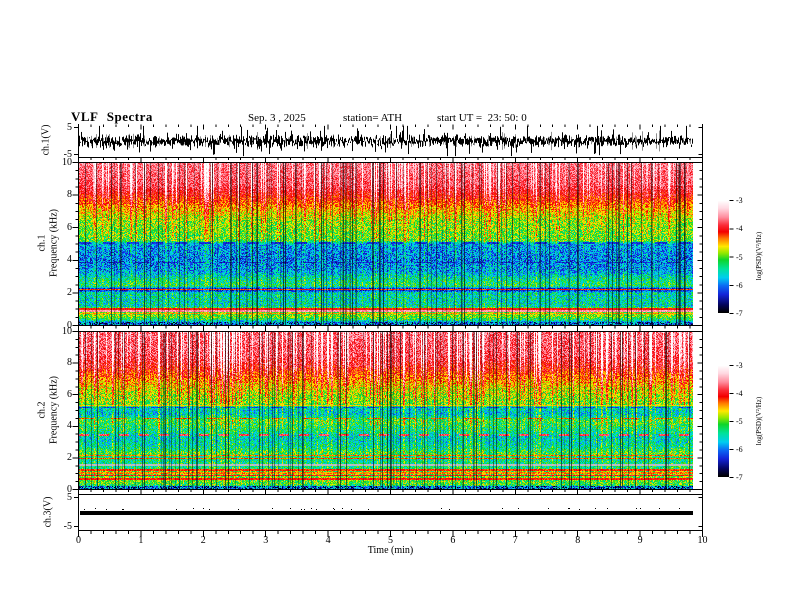 The image size is (792, 612). Describe the element at coordinates (69, 195) in the screenshot. I see `ch1-freq-tick-label: 8` at that location.